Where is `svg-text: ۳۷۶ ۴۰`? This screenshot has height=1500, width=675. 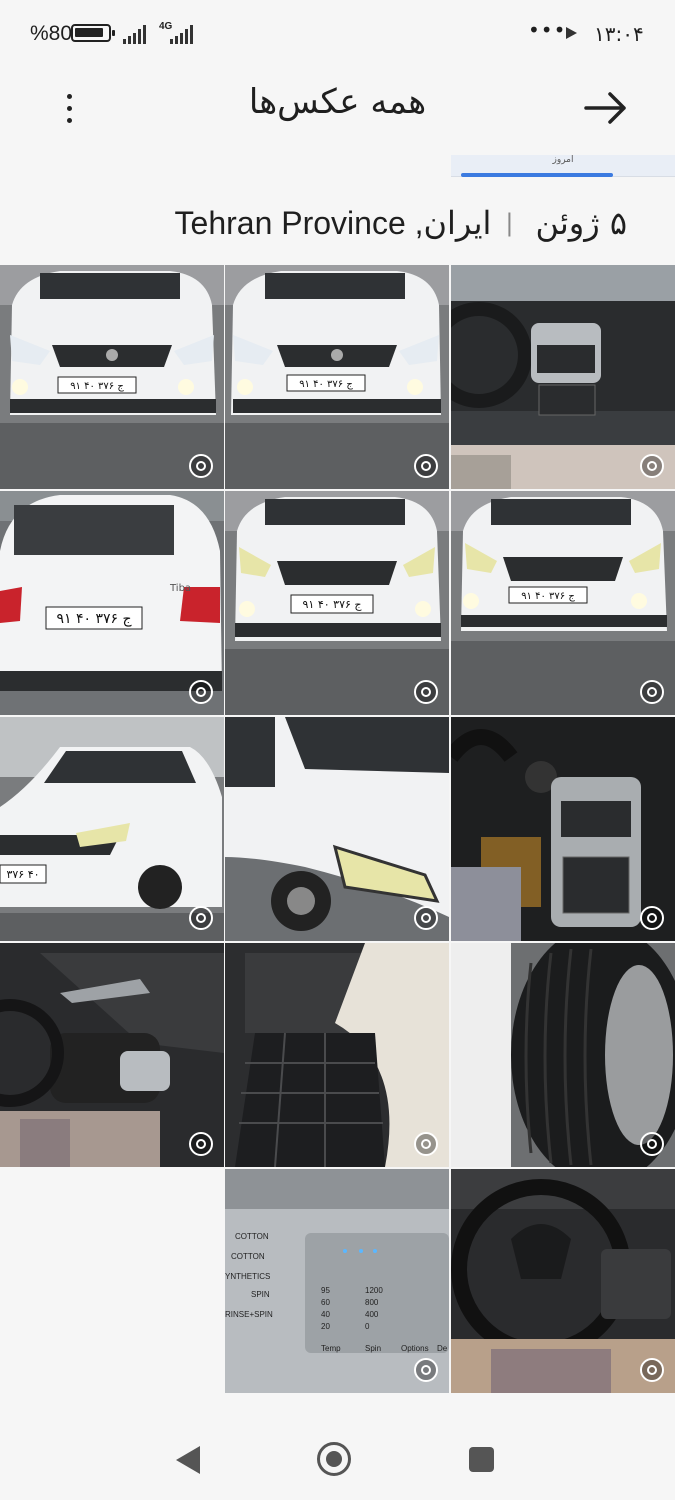 svg-text: ۳۷۶ ۴۰ is located at coordinates (22, 874).